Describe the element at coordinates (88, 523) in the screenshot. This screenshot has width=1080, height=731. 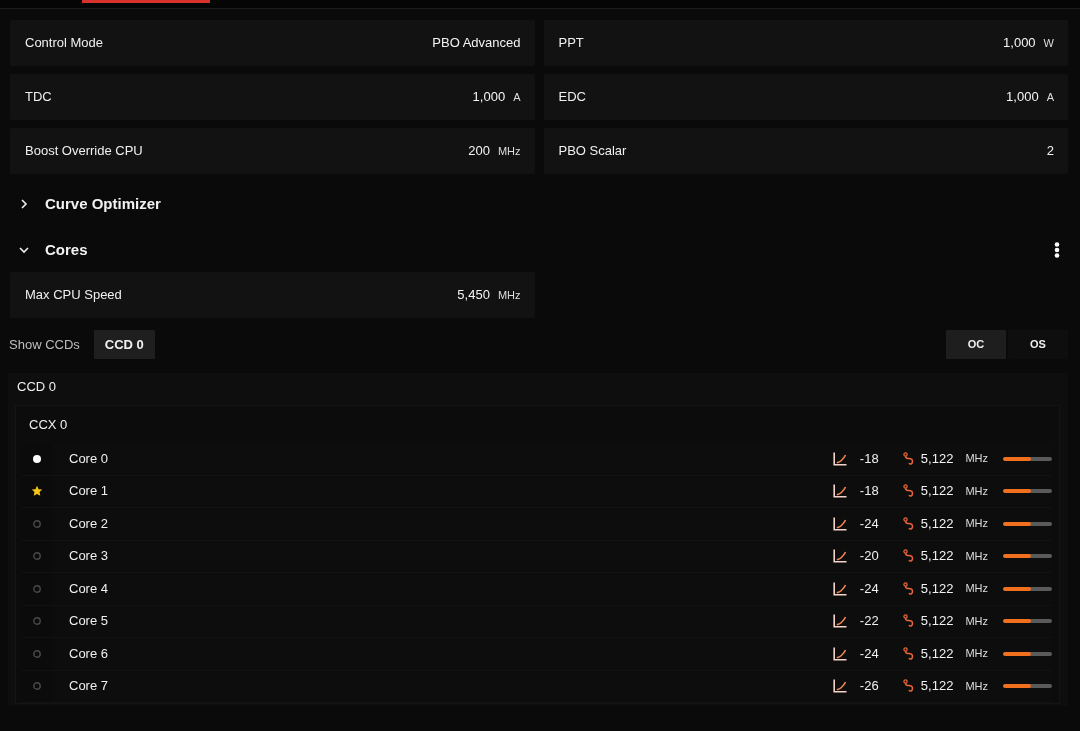
I see `core-name: Core 2` at that location.